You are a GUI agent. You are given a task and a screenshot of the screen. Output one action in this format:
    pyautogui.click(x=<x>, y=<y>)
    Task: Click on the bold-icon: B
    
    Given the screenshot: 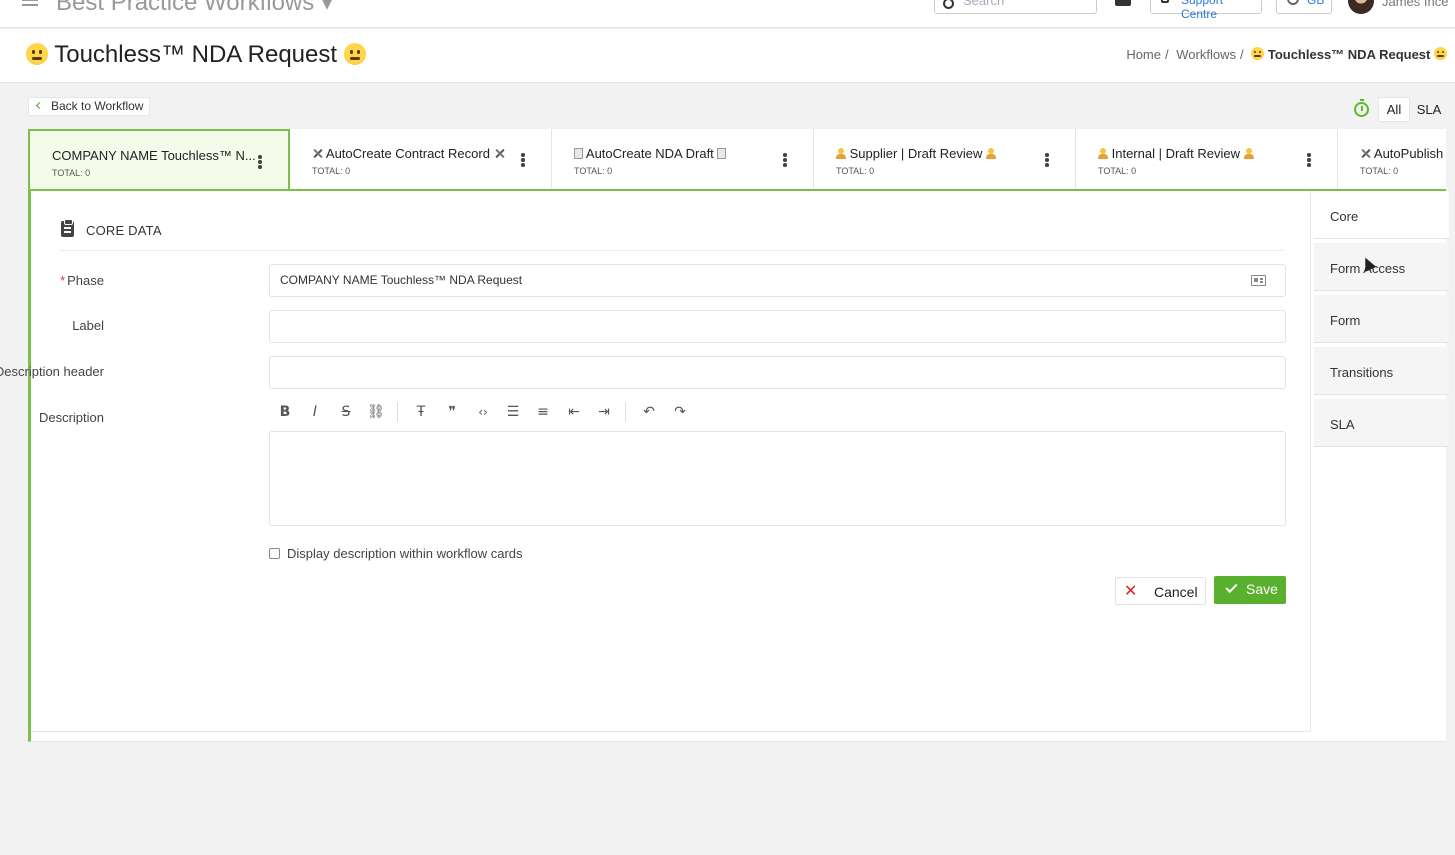 What is the action you would take?
    pyautogui.click(x=285, y=412)
    